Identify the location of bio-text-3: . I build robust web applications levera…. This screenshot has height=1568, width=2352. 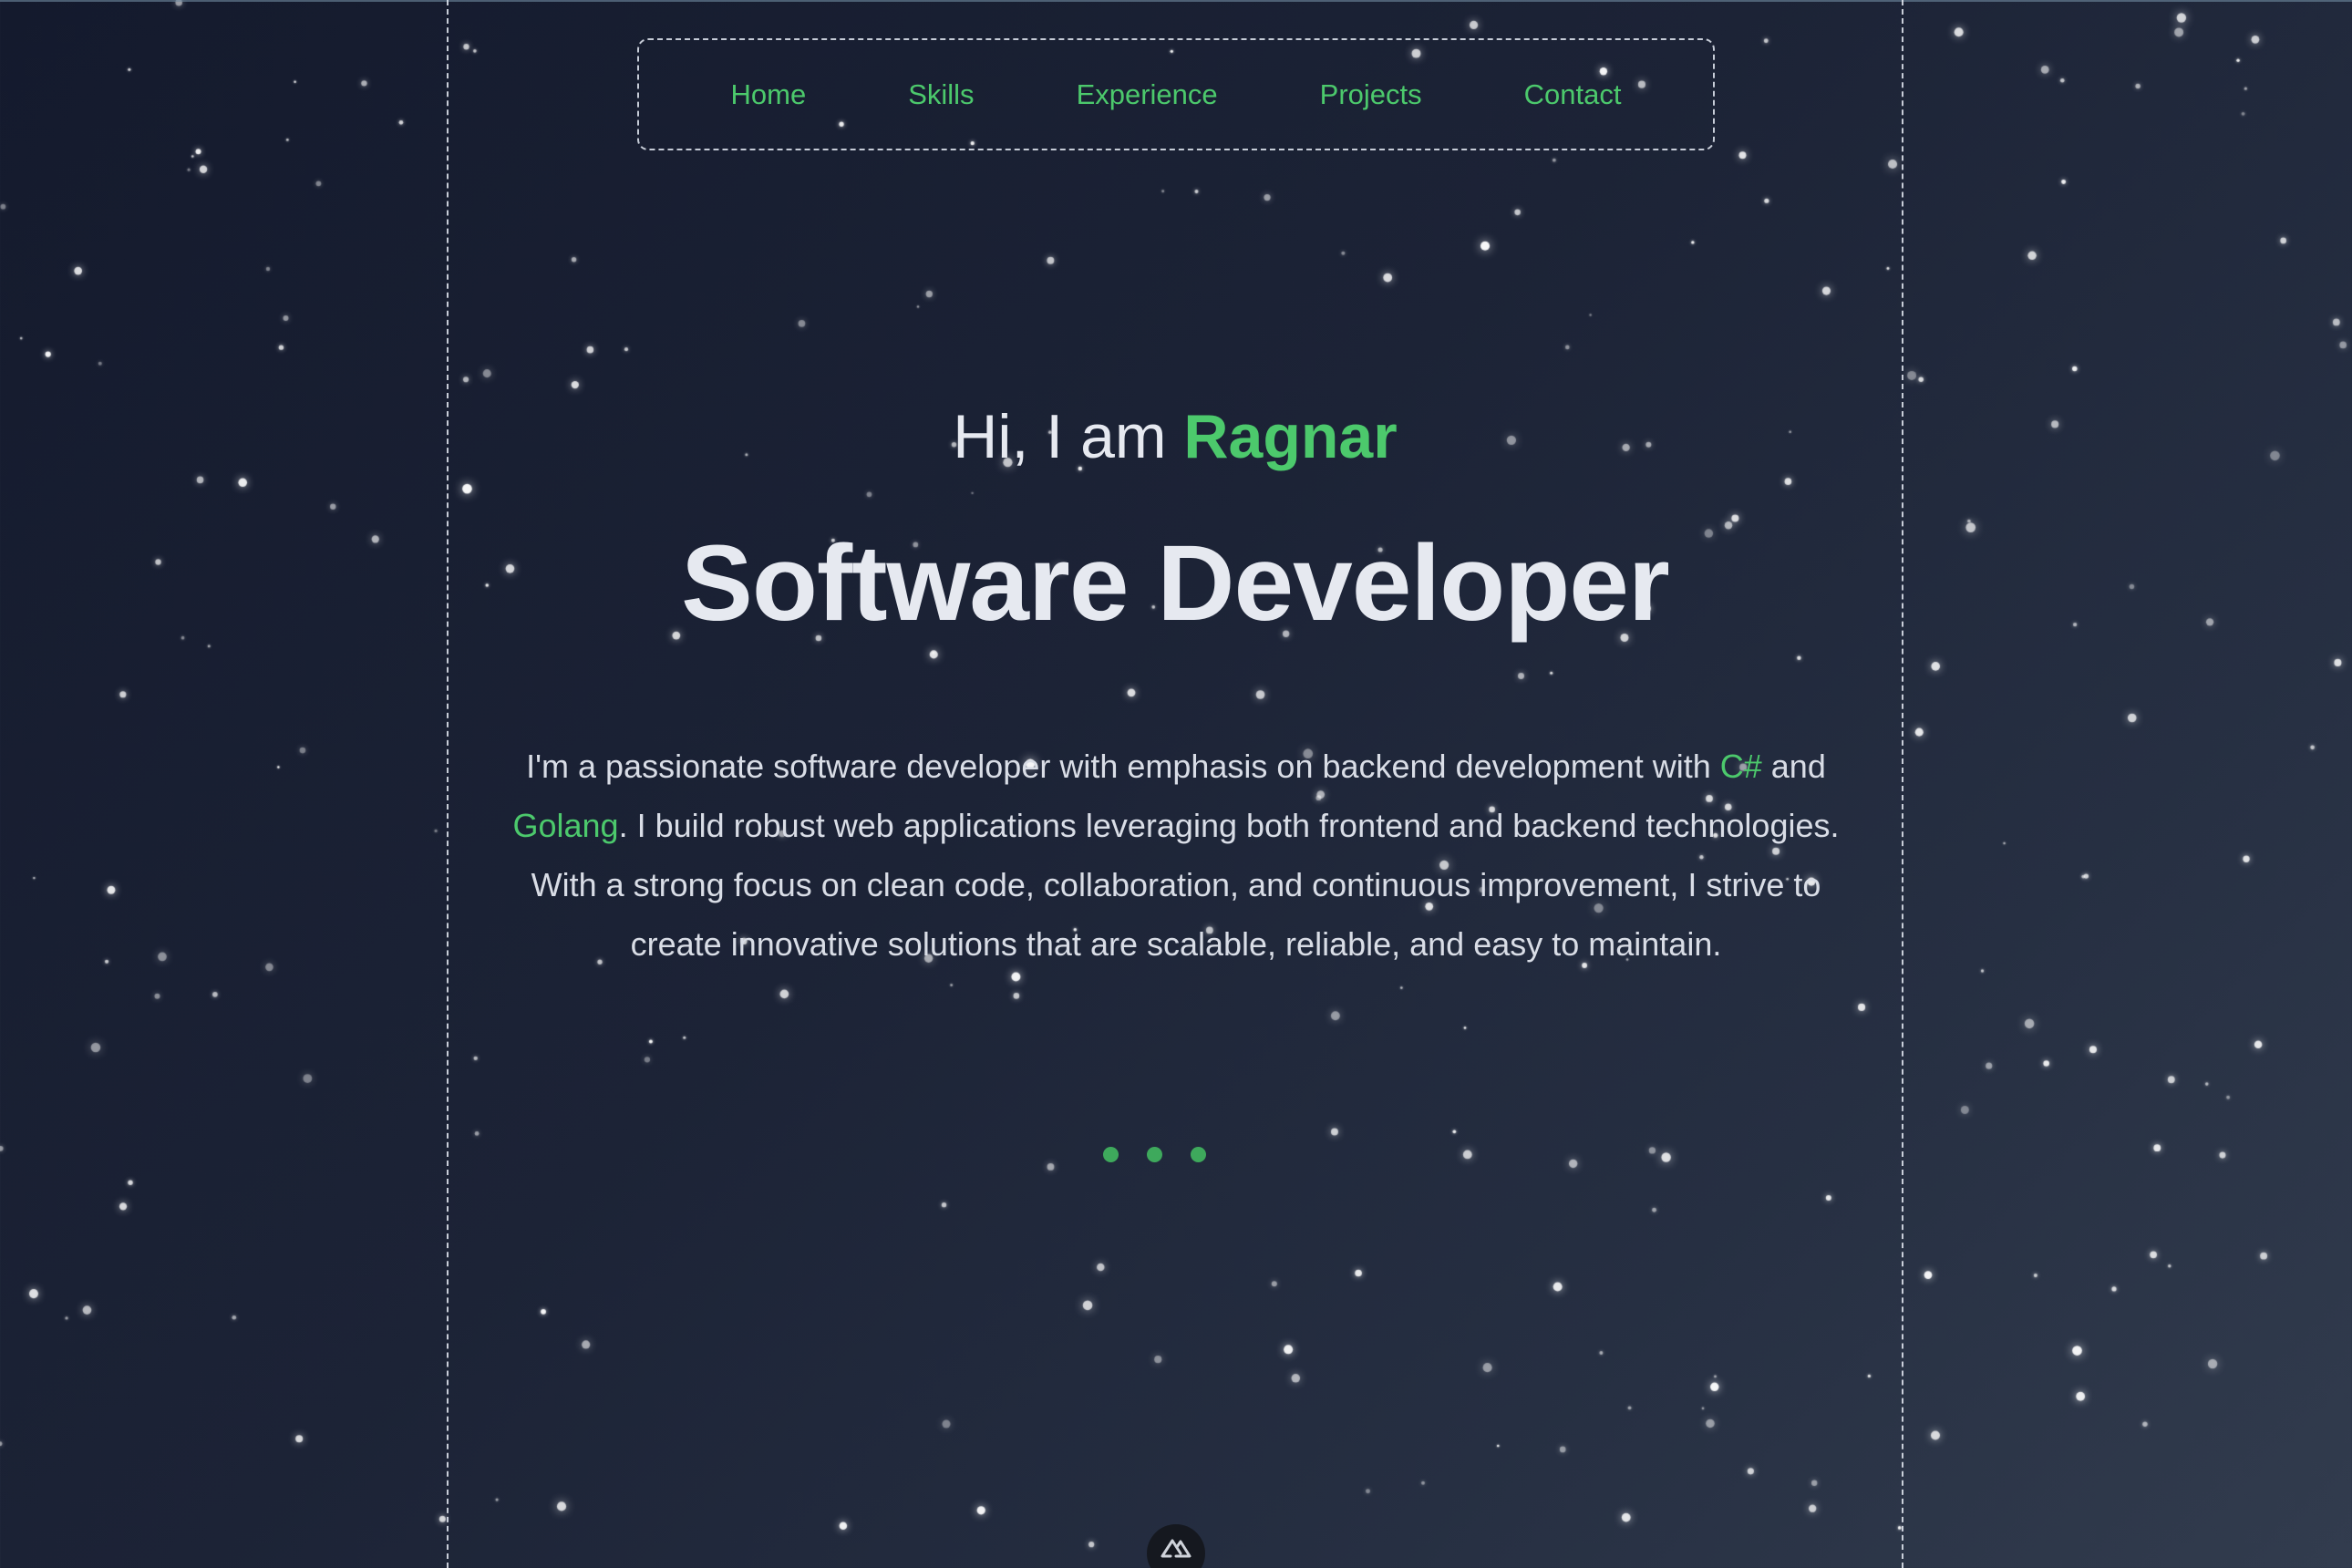
(1185, 885).